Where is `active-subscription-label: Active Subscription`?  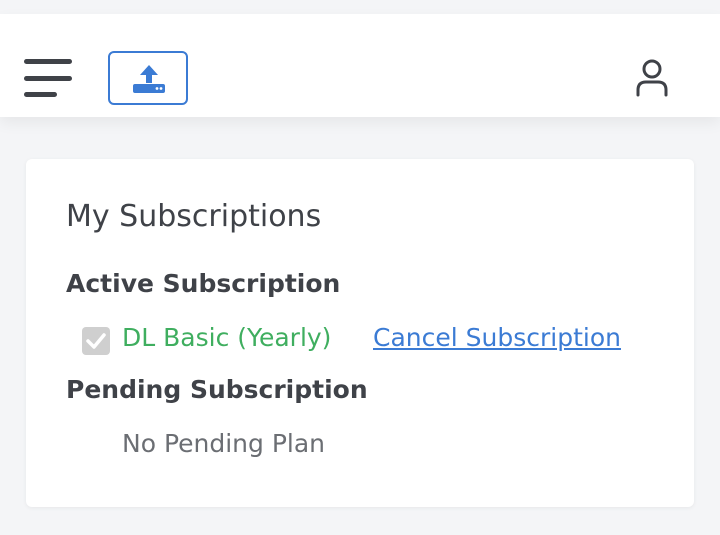 active-subscription-label: Active Subscription is located at coordinates (203, 283).